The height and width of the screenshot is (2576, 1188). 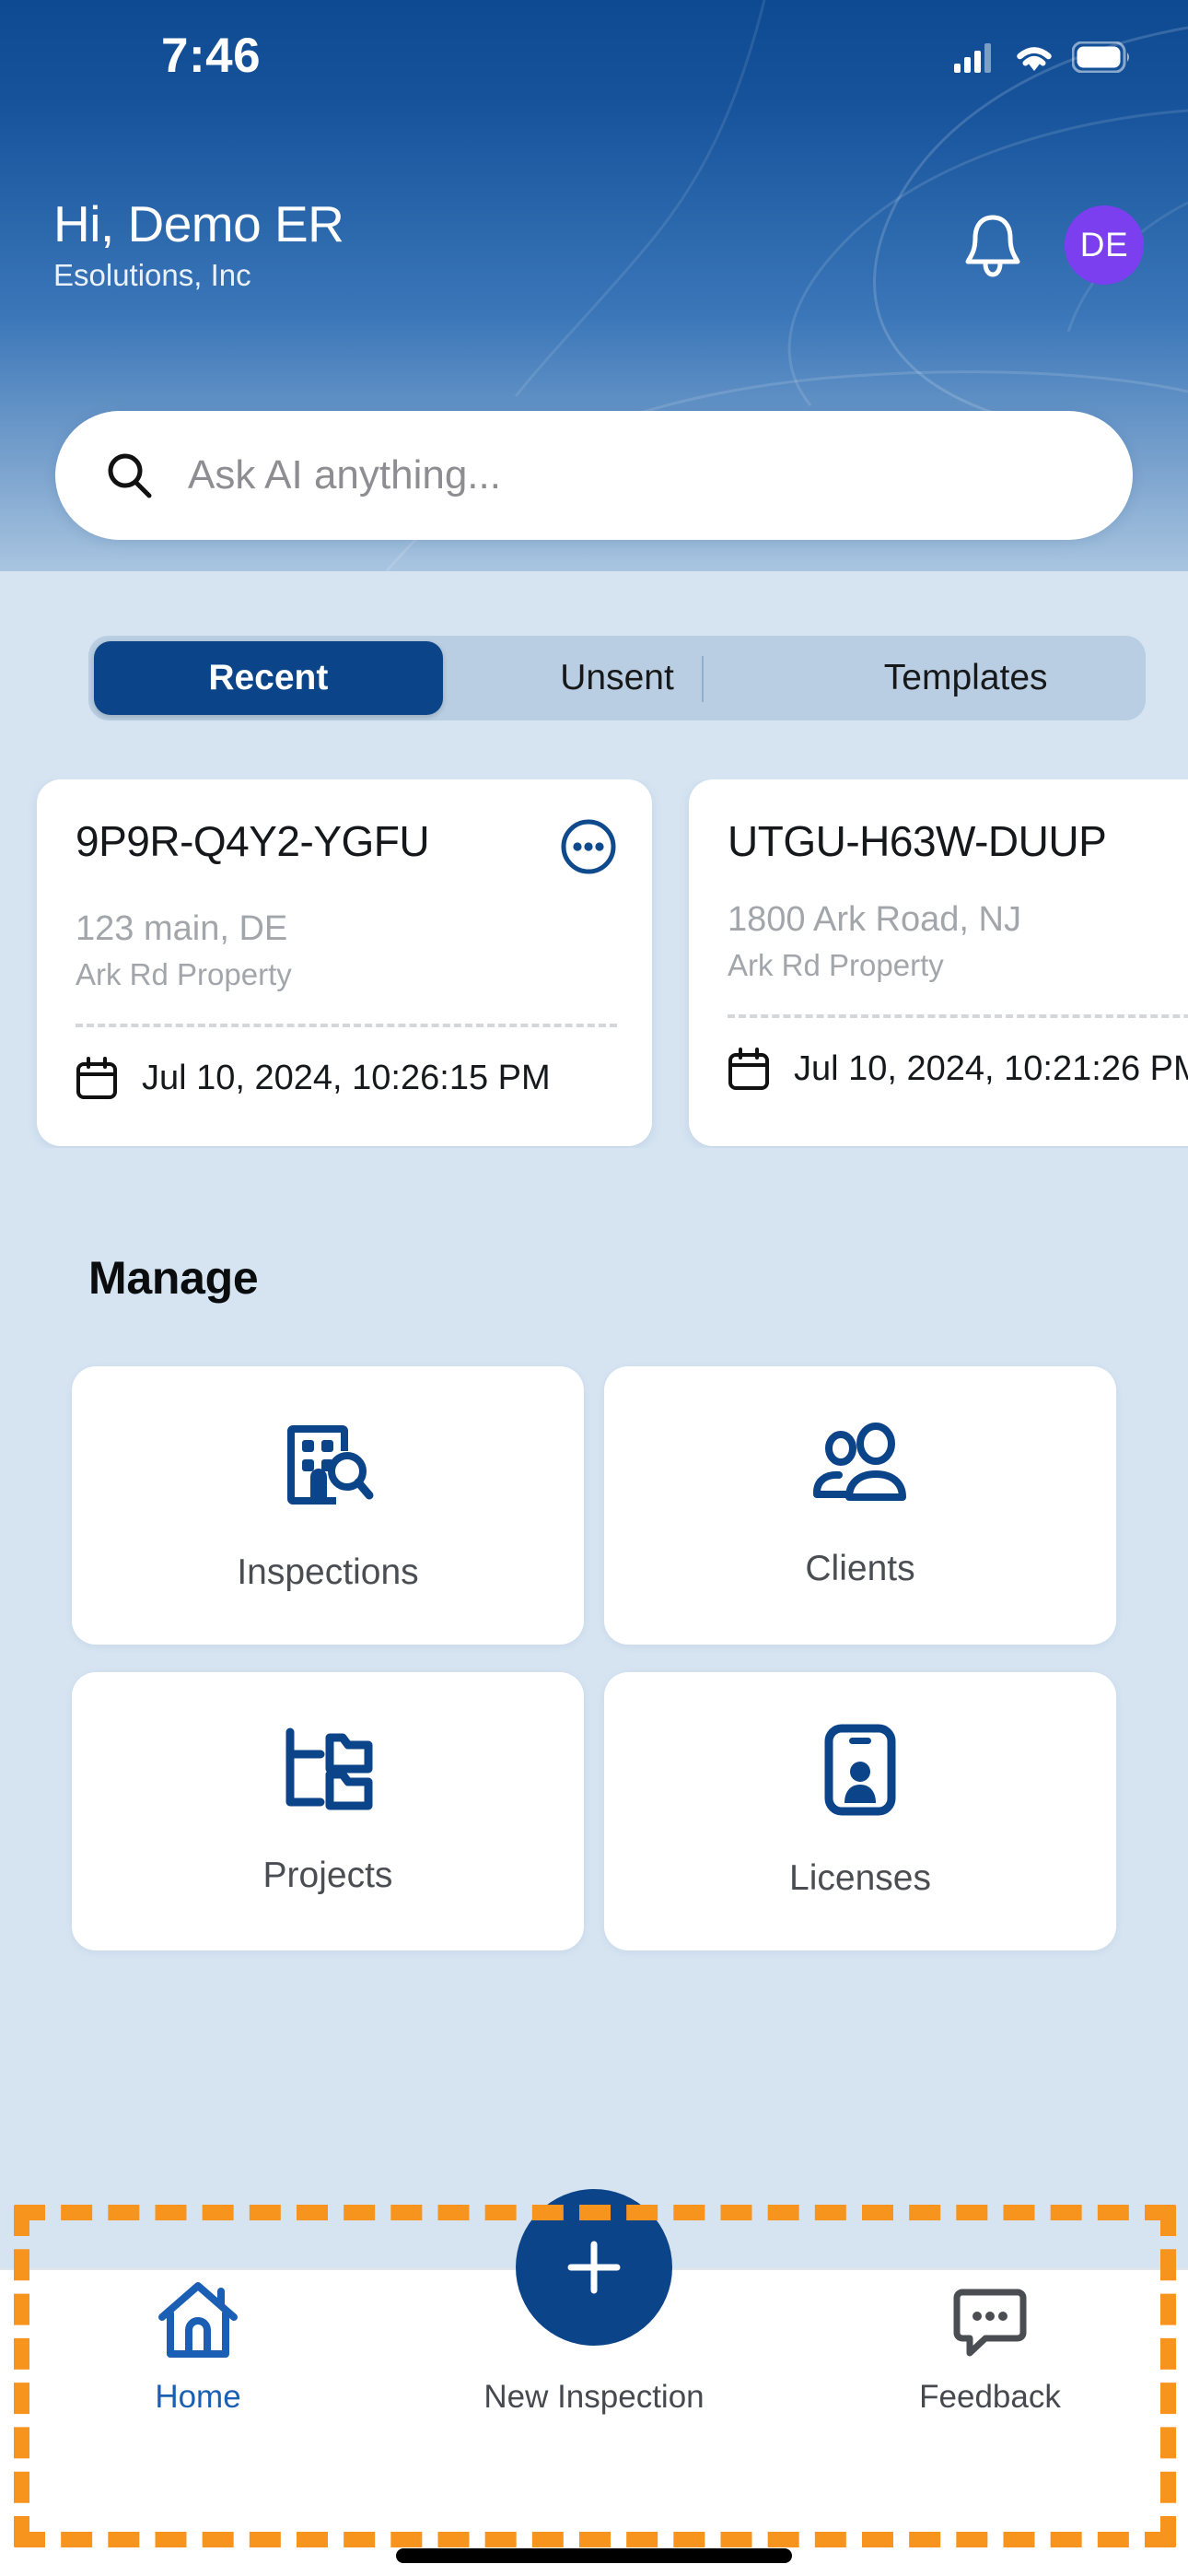 What do you see at coordinates (328, 1811) in the screenshot?
I see `manage-tile-projects: Projects` at bounding box center [328, 1811].